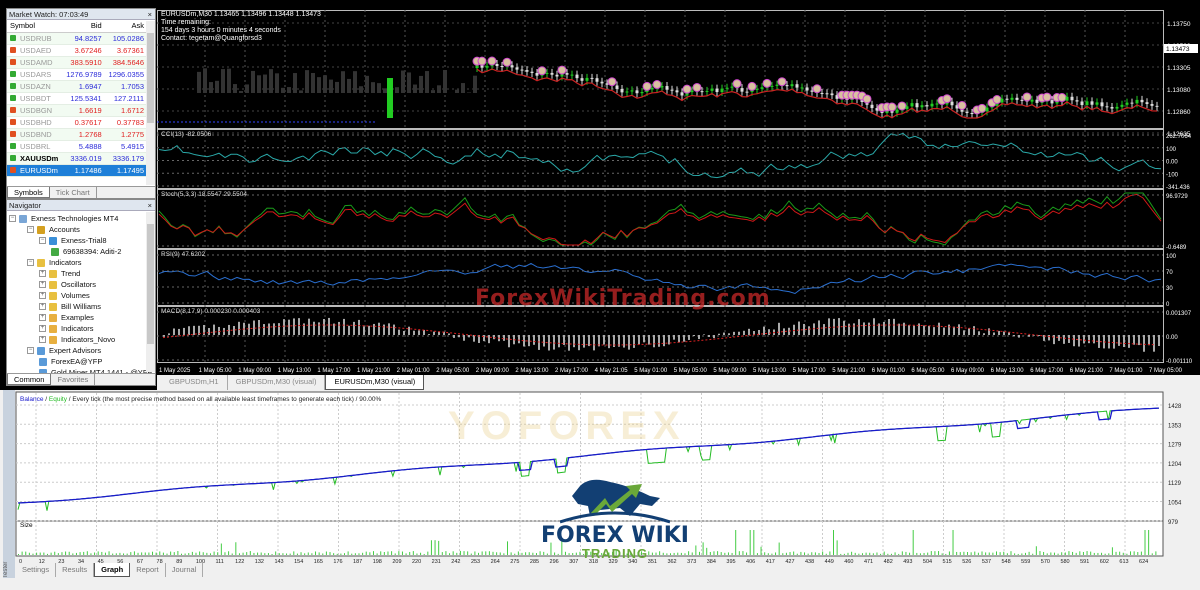  I want to click on navigator-item: + Examples, so click(82, 317).